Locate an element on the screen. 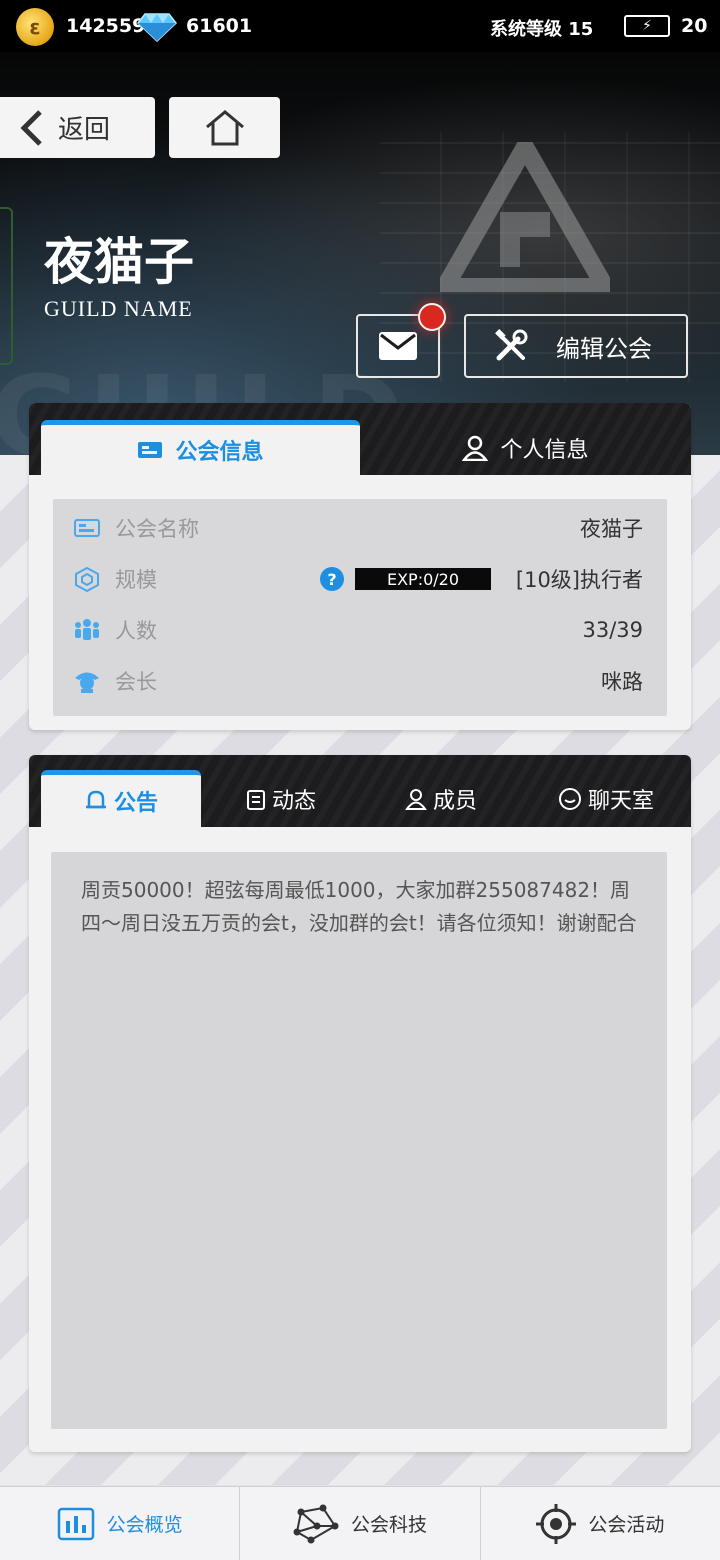 The height and width of the screenshot is (1560, 720). tab-chatroom: 聊天室 is located at coordinates (606, 798).